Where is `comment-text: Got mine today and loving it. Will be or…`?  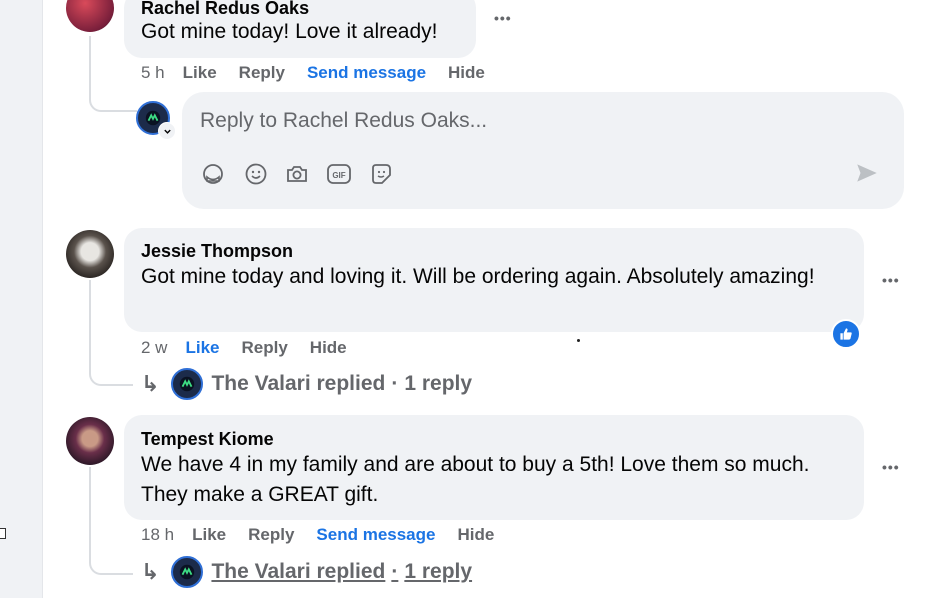 comment-text: Got mine today and loving it. Will be or… is located at coordinates (478, 276).